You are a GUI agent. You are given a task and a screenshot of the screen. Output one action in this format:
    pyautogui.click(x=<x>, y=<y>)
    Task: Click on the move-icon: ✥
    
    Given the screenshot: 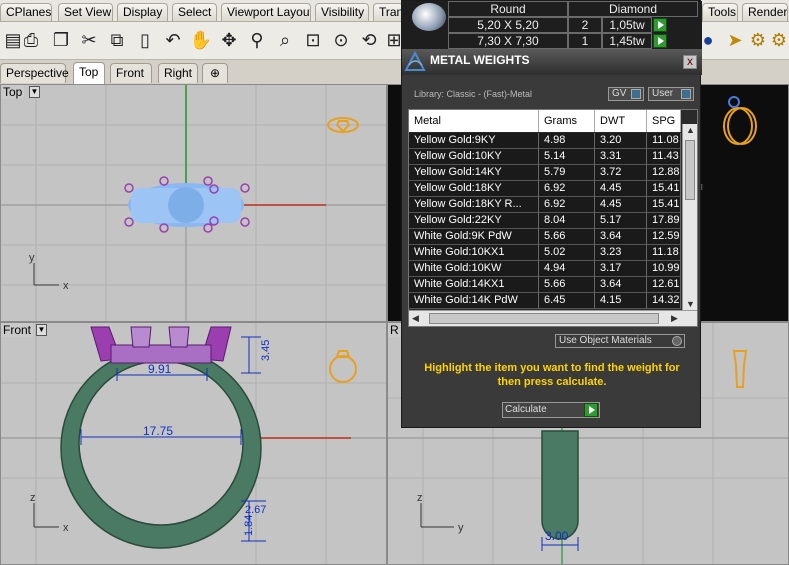 What is the action you would take?
    pyautogui.click(x=229, y=40)
    